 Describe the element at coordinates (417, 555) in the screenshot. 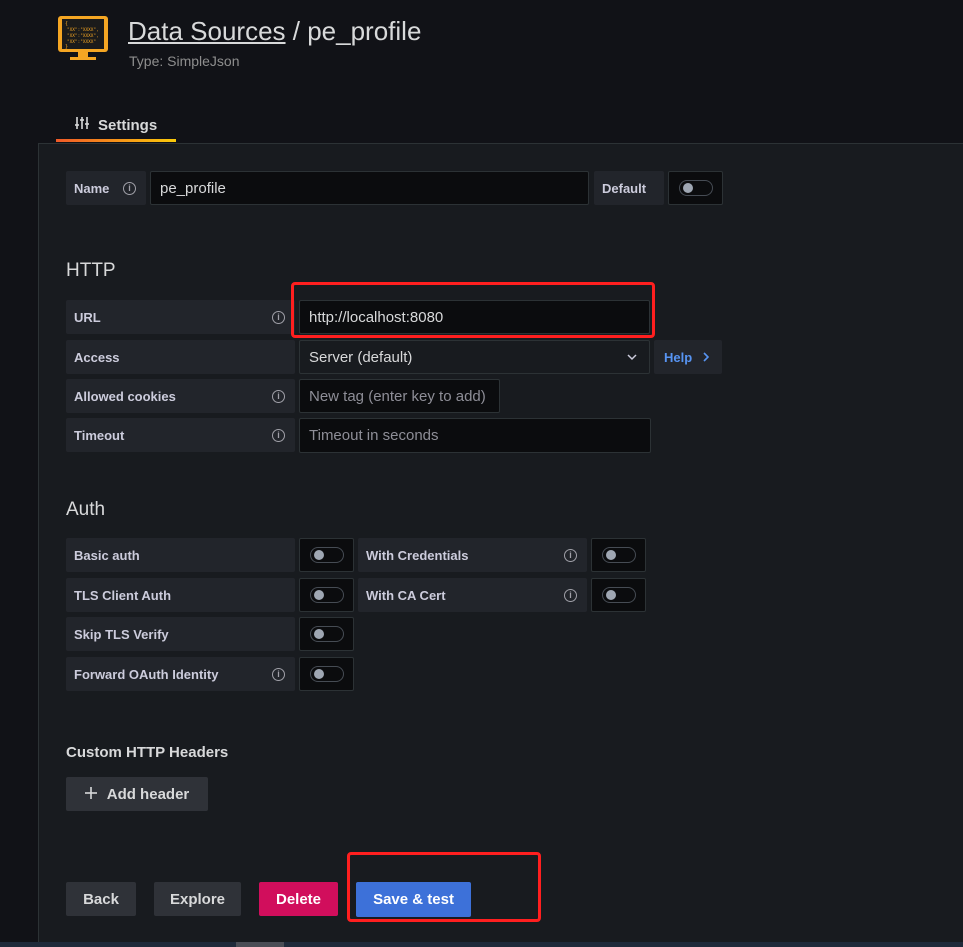

I see `with-credentials-label-text: With Credentials` at that location.